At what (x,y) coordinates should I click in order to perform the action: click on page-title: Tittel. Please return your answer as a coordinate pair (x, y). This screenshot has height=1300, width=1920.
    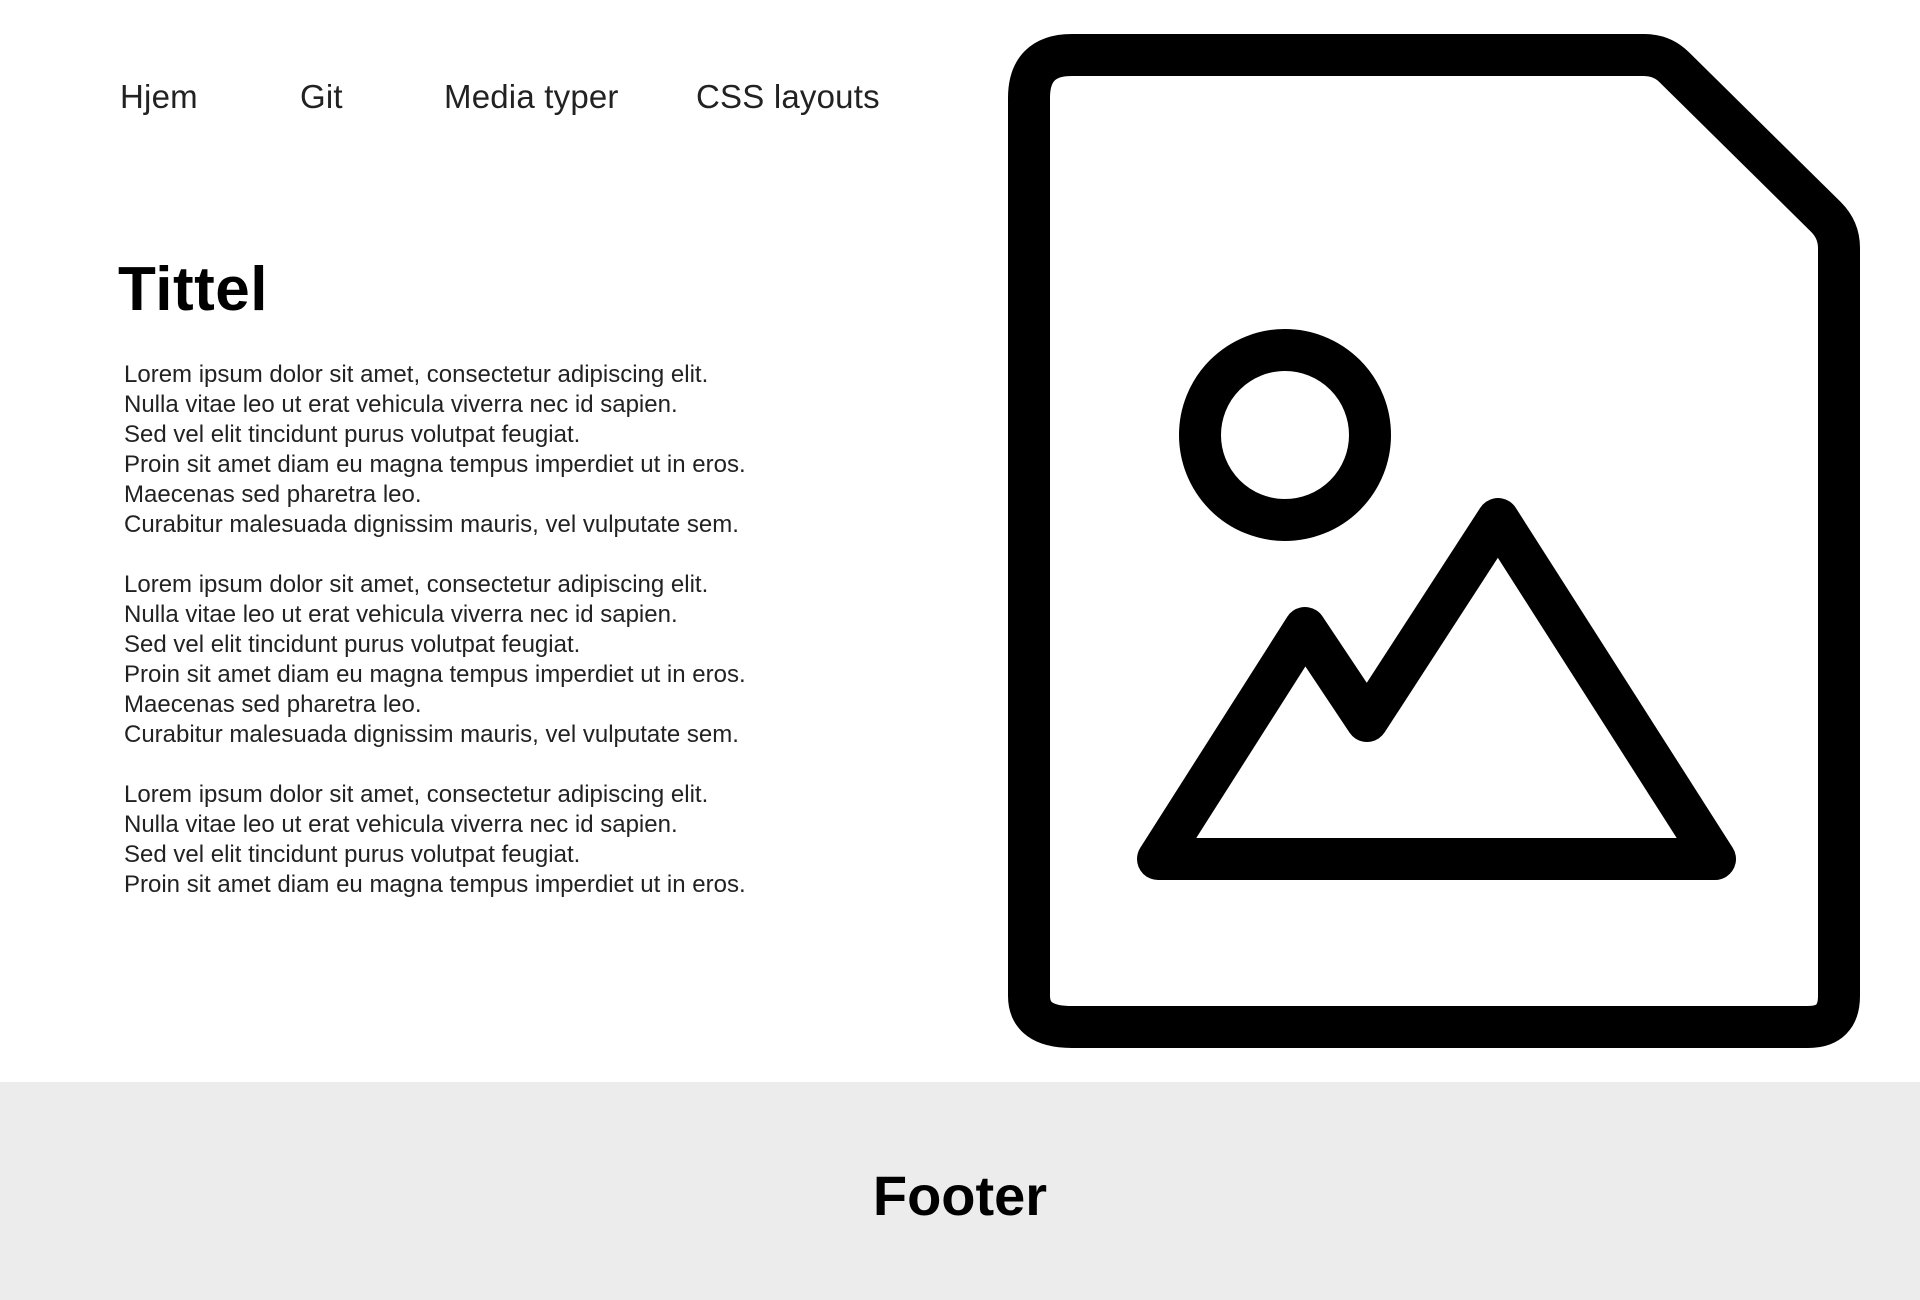
    Looking at the image, I should click on (193, 289).